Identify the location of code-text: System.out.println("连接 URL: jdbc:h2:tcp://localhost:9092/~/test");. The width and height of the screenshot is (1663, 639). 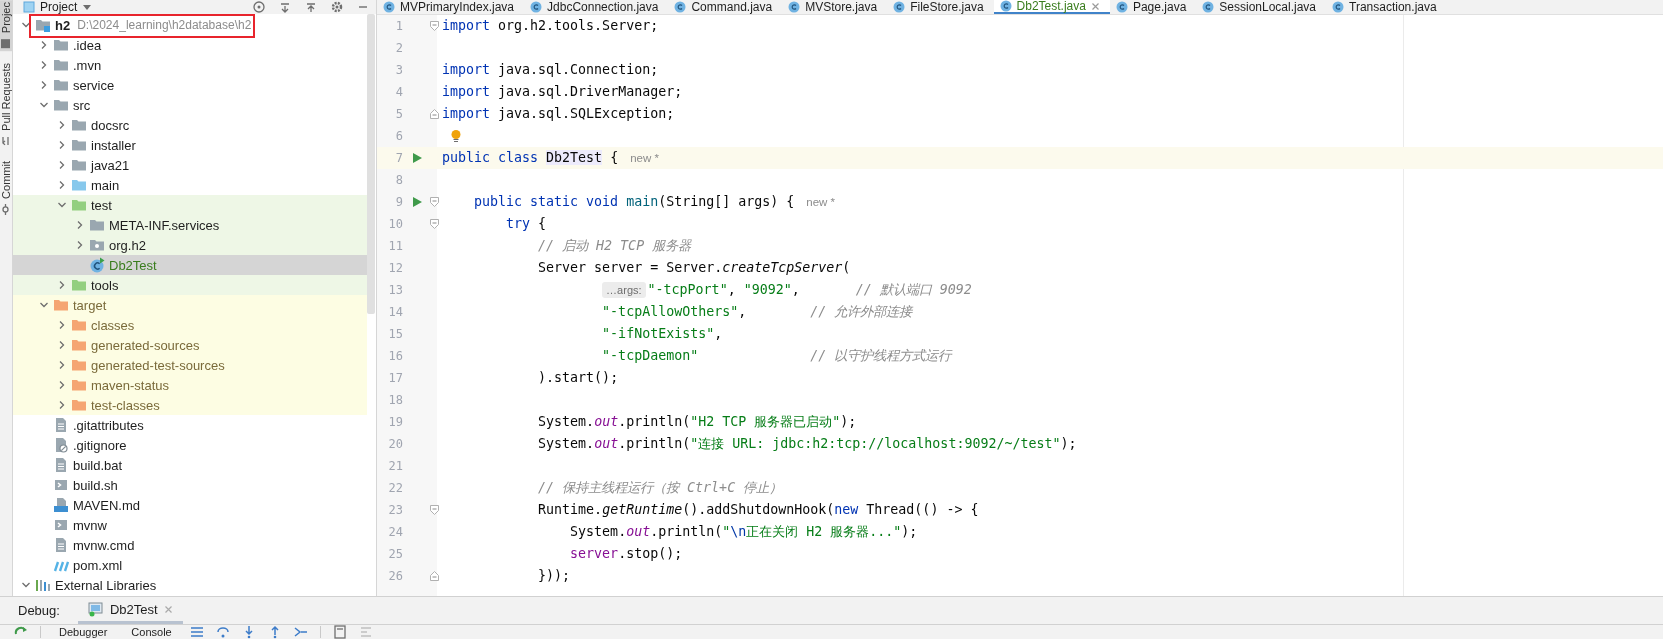
(807, 444).